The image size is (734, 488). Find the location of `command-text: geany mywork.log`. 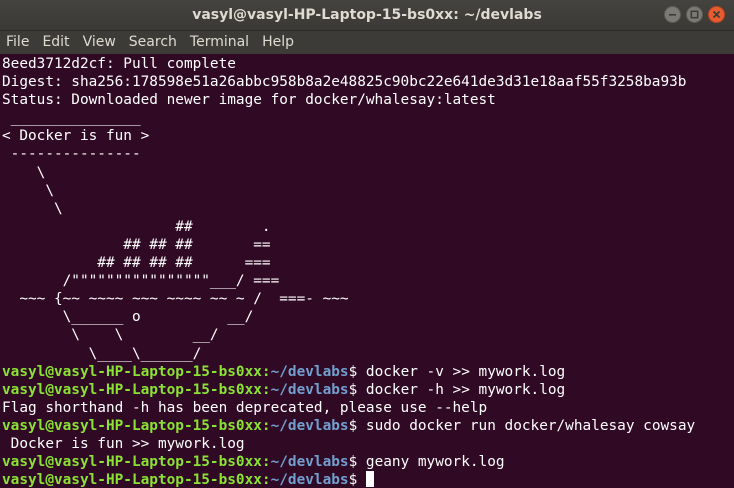

command-text: geany mywork.log is located at coordinates (431, 462).